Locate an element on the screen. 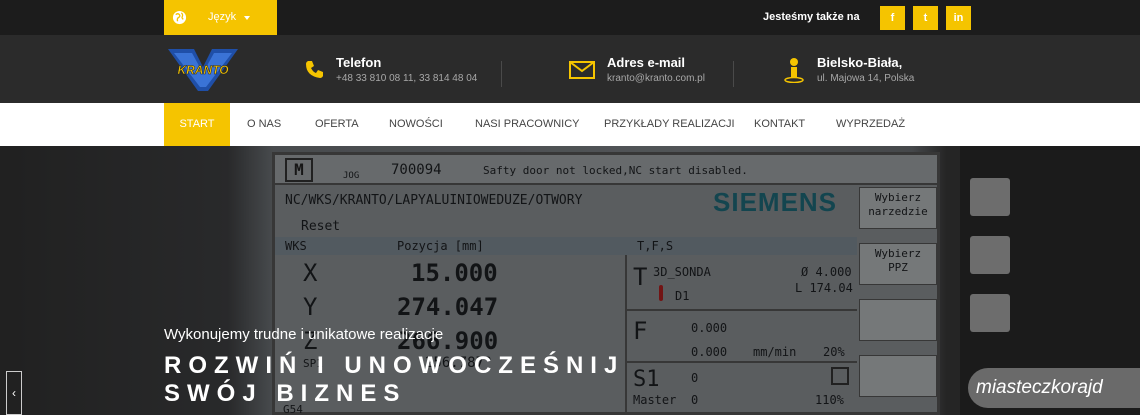 This screenshot has height=415, width=1140. nav-item-wyprzedaz: WYPRZEDAŻ is located at coordinates (870, 124).